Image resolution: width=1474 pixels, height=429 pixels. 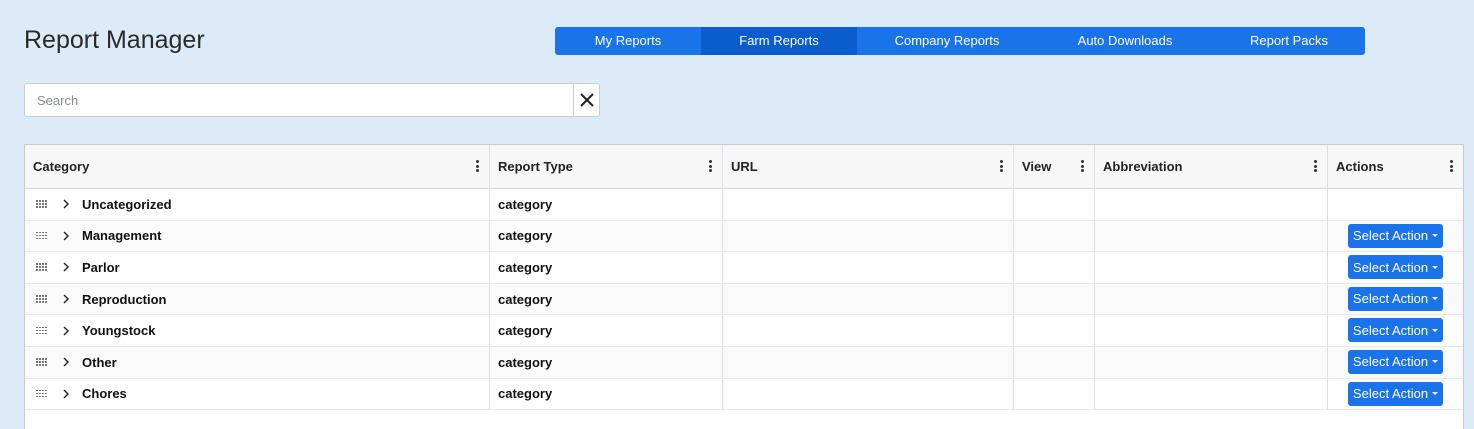 What do you see at coordinates (257, 394) in the screenshot?
I see `category-cell: Chores` at bounding box center [257, 394].